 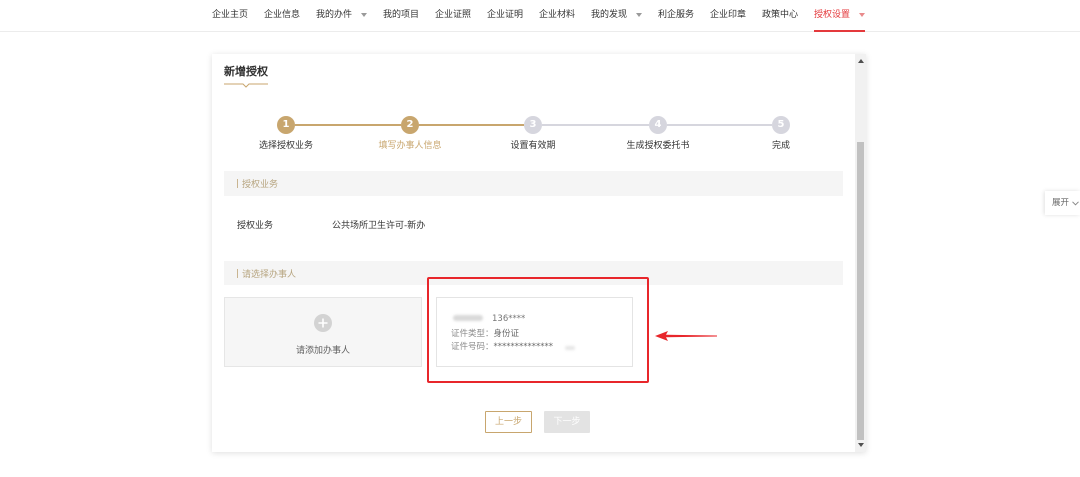 I want to click on agent-name-row, so click(x=468, y=318).